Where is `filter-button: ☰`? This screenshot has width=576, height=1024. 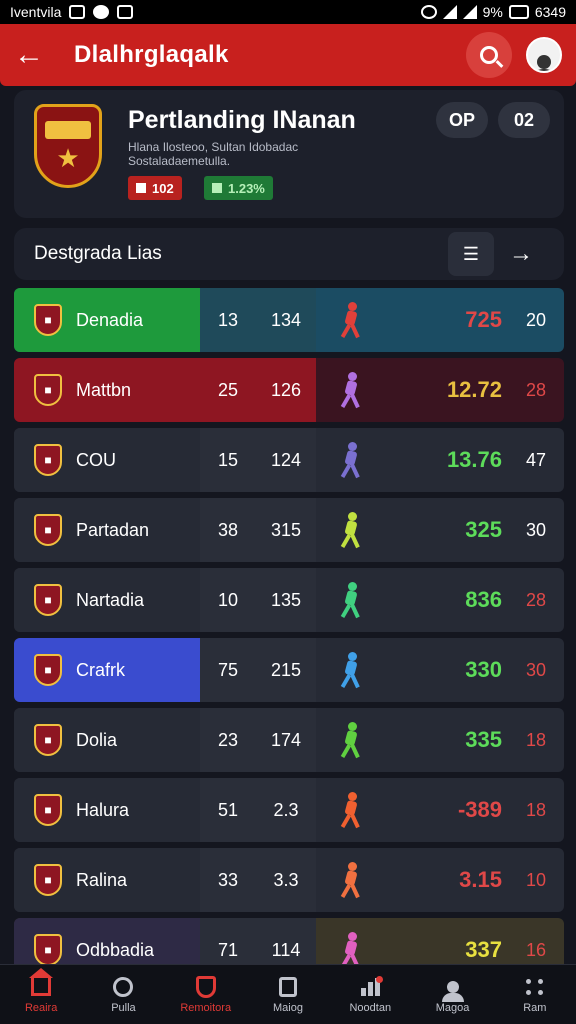 filter-button: ☰ is located at coordinates (471, 254).